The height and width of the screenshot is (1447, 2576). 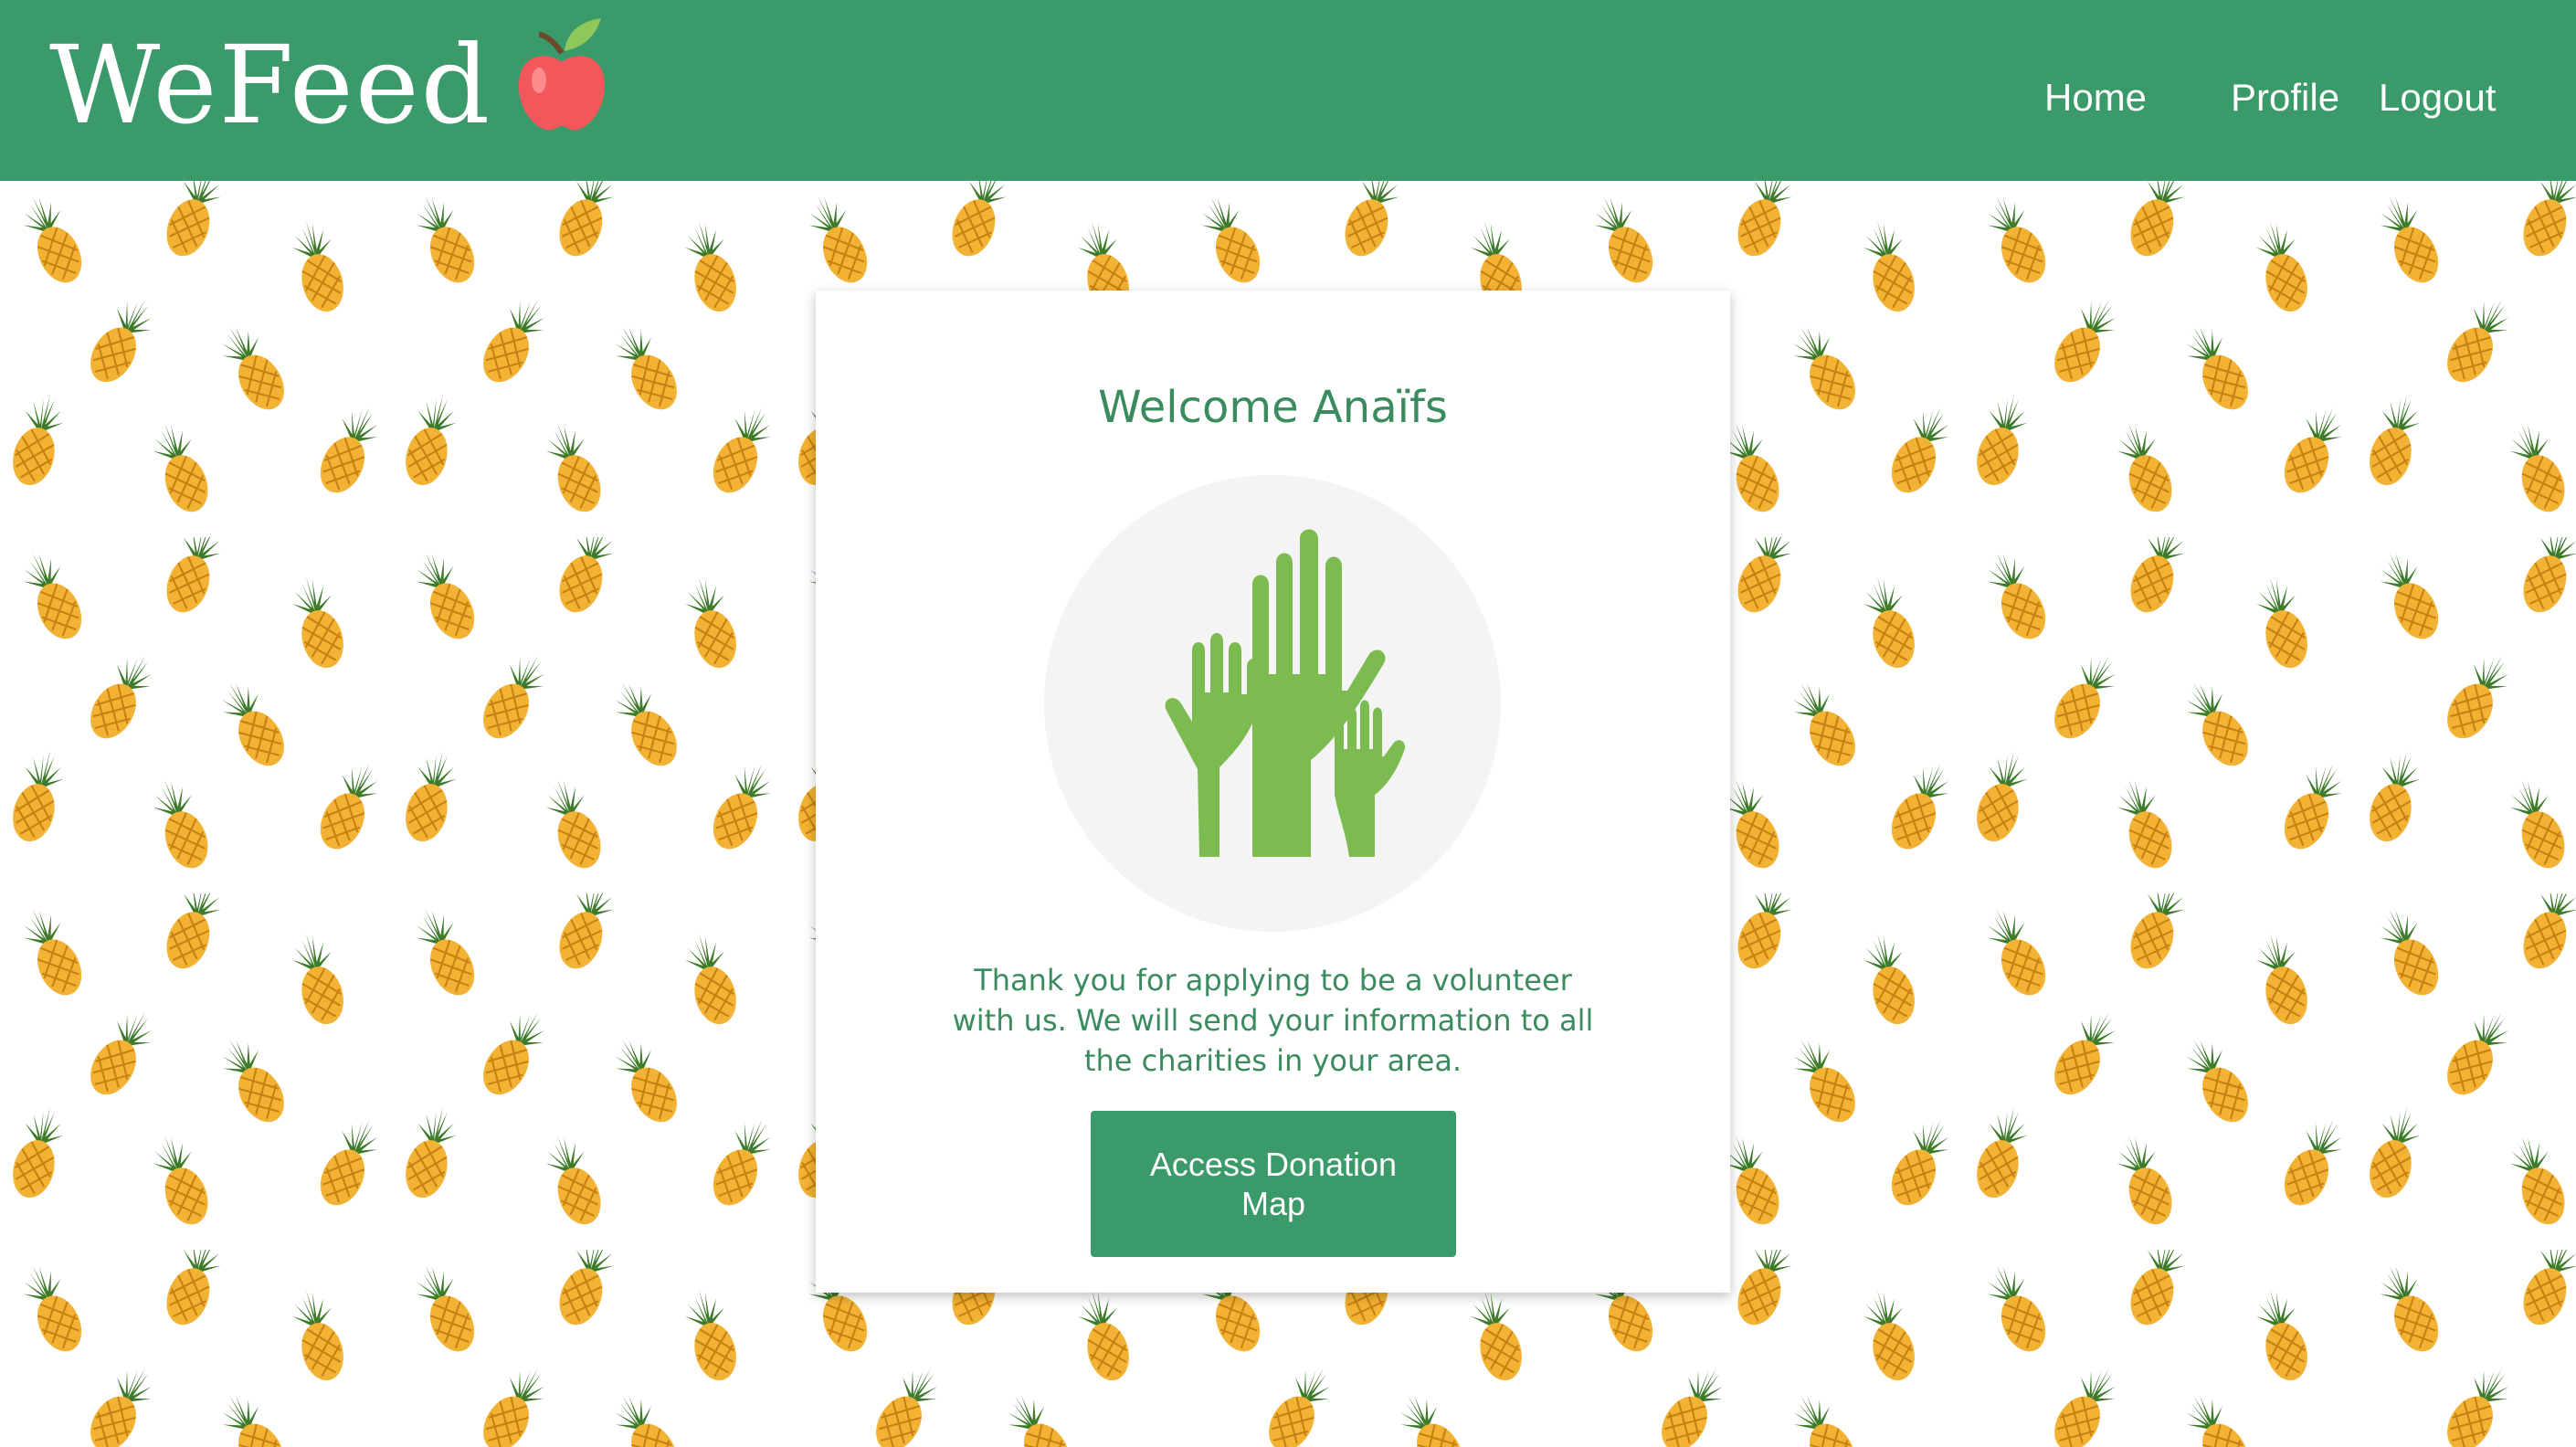 I want to click on brand-logo: WeFeed, so click(x=270, y=85).